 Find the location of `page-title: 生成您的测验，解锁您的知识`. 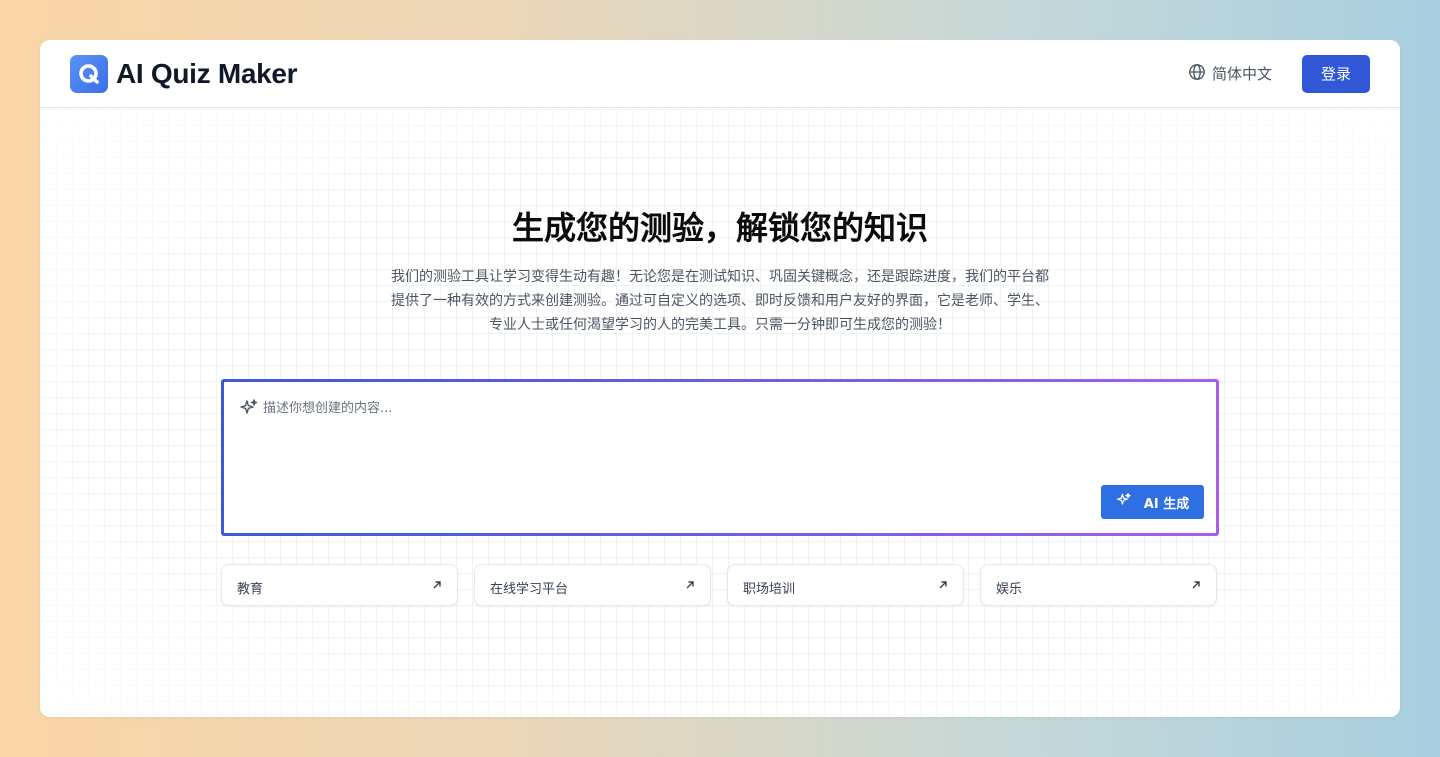

page-title: 生成您的测验，解锁您的知识 is located at coordinates (719, 228).